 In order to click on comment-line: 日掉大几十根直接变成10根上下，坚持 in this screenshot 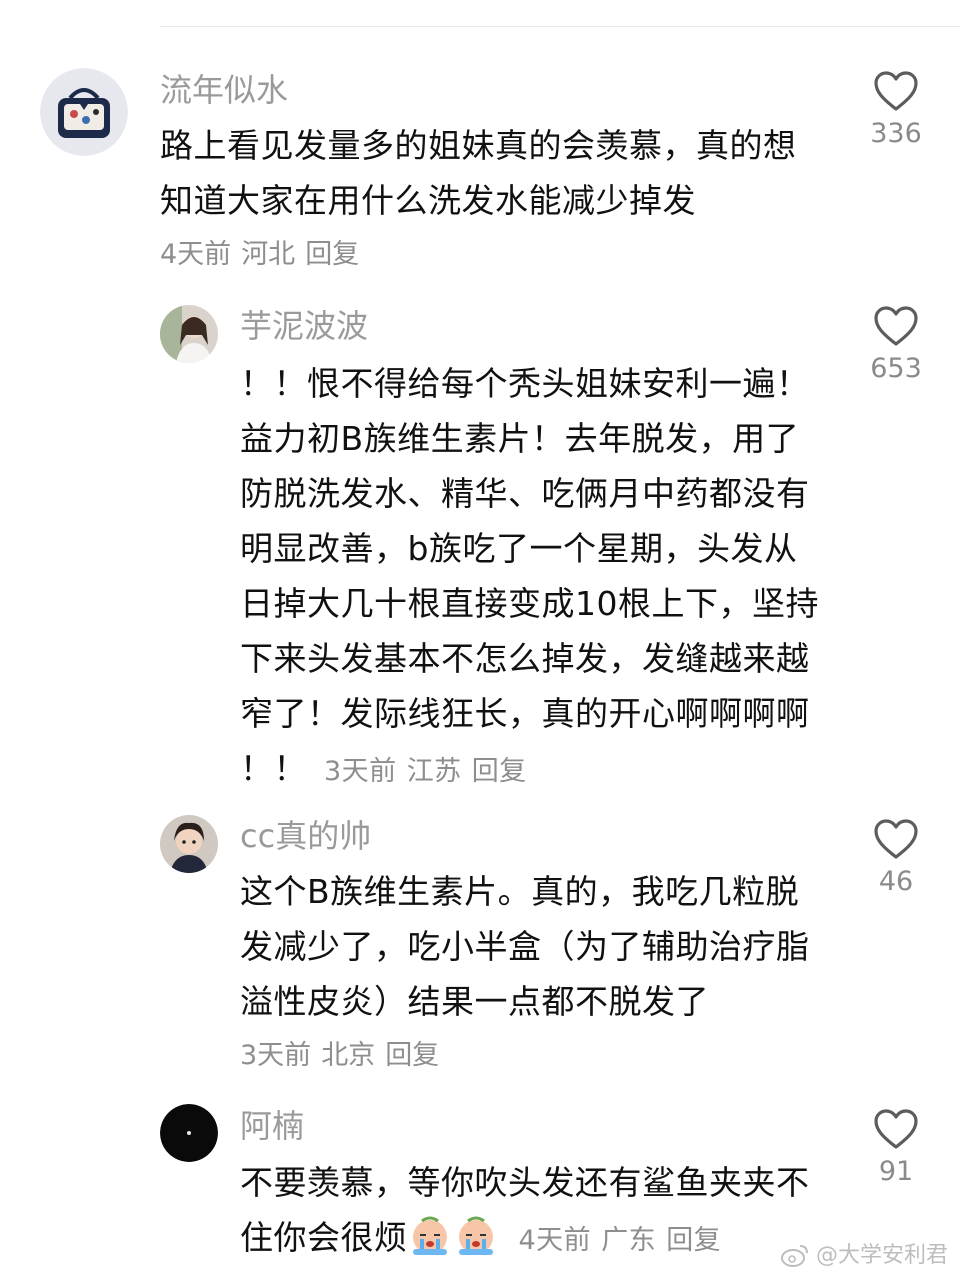, I will do `click(529, 603)`.